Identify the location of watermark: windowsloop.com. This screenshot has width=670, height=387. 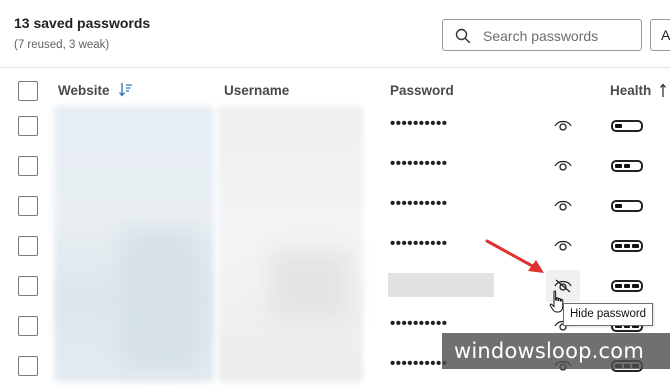
(556, 351).